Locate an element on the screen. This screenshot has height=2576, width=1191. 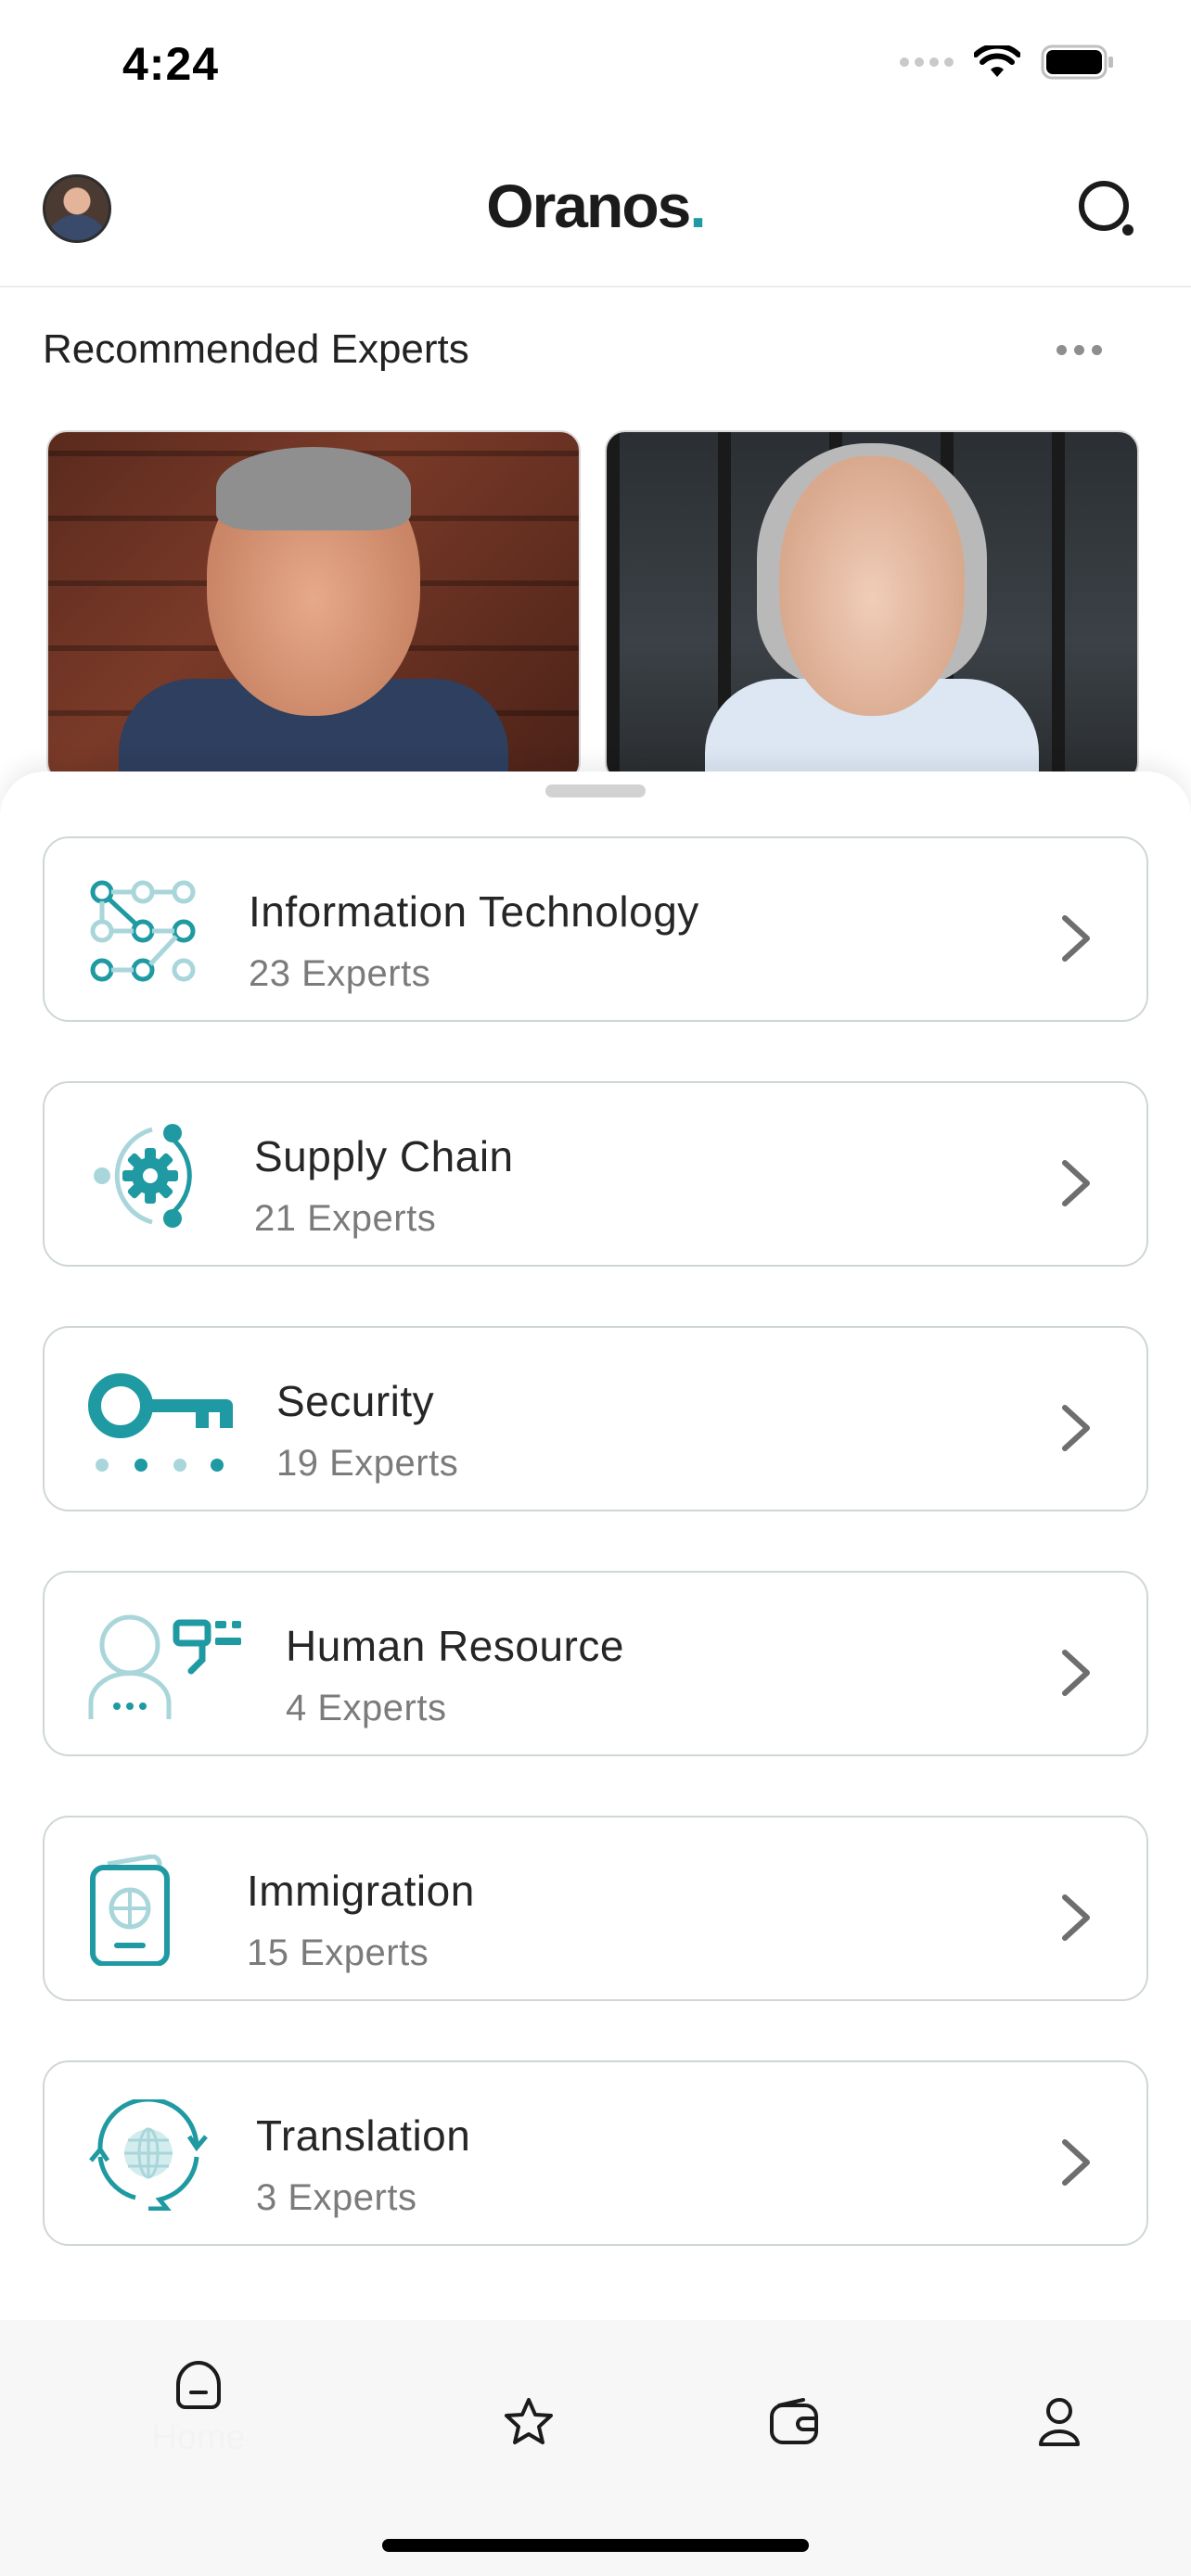
tab-bar: Home is located at coordinates (595, 2448).